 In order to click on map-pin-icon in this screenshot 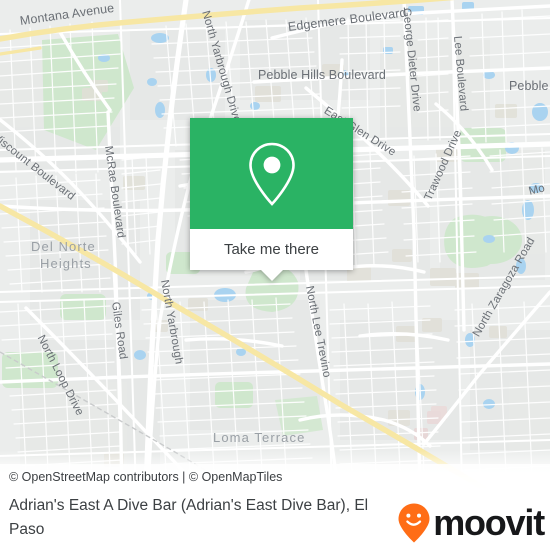, I will do `click(271, 174)`.